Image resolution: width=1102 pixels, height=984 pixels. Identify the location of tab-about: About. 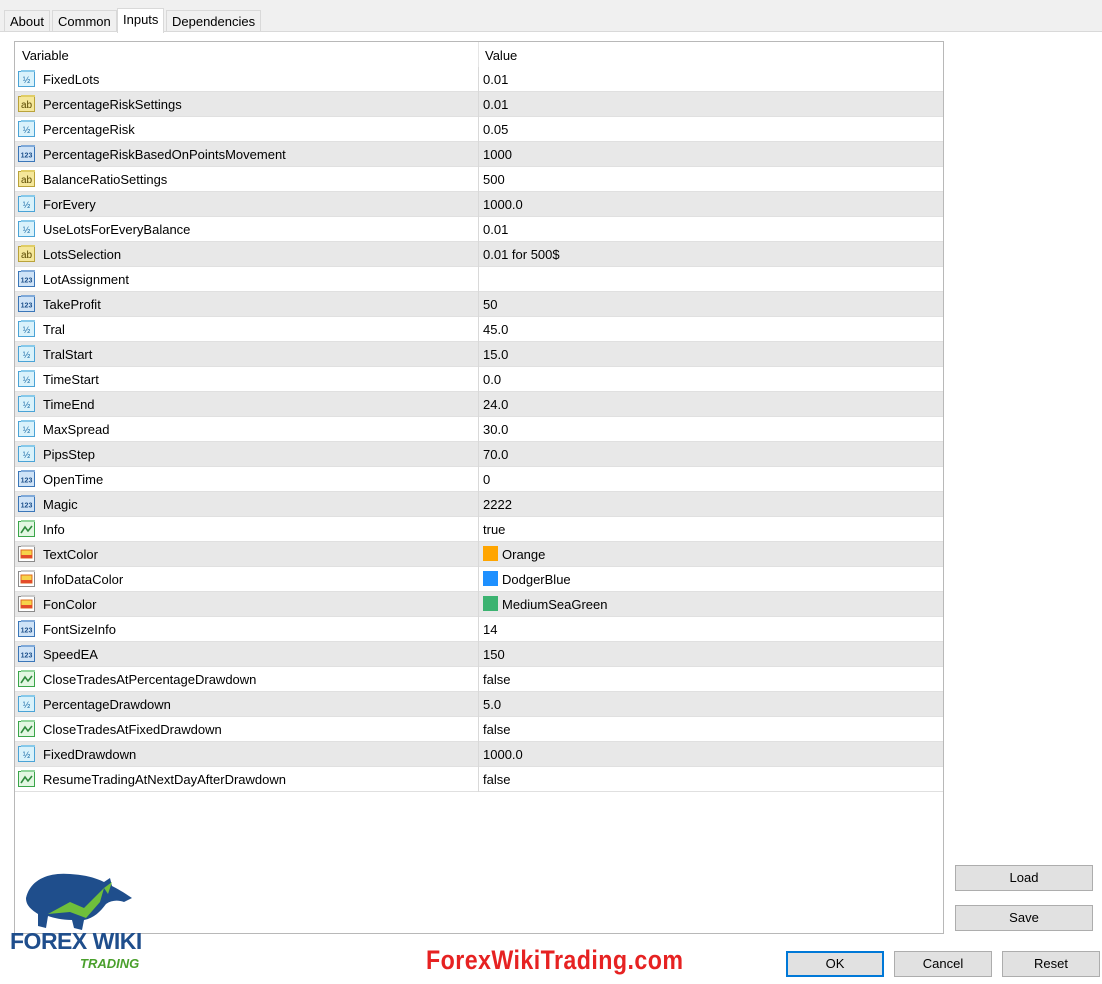
(27, 21).